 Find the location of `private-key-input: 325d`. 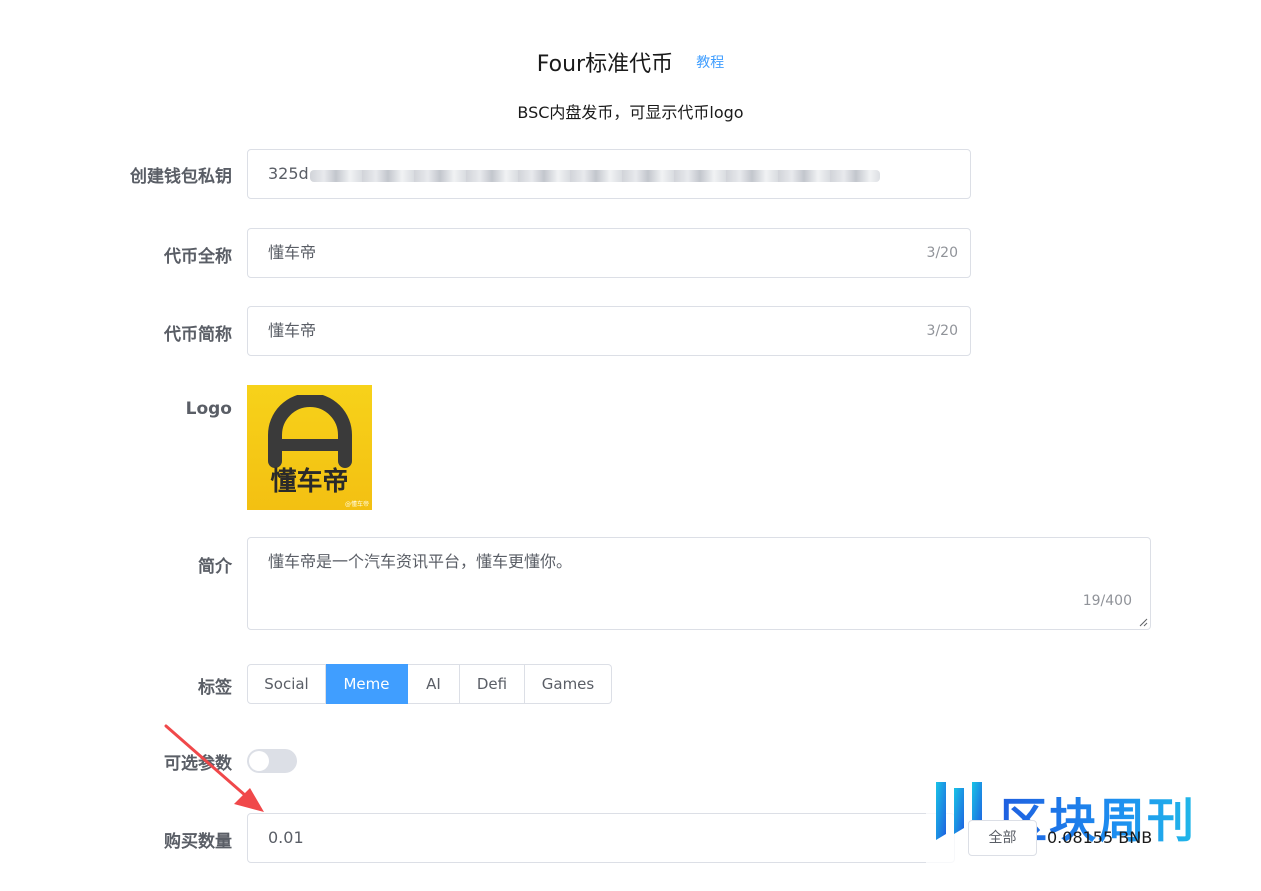

private-key-input: 325d is located at coordinates (609, 174).